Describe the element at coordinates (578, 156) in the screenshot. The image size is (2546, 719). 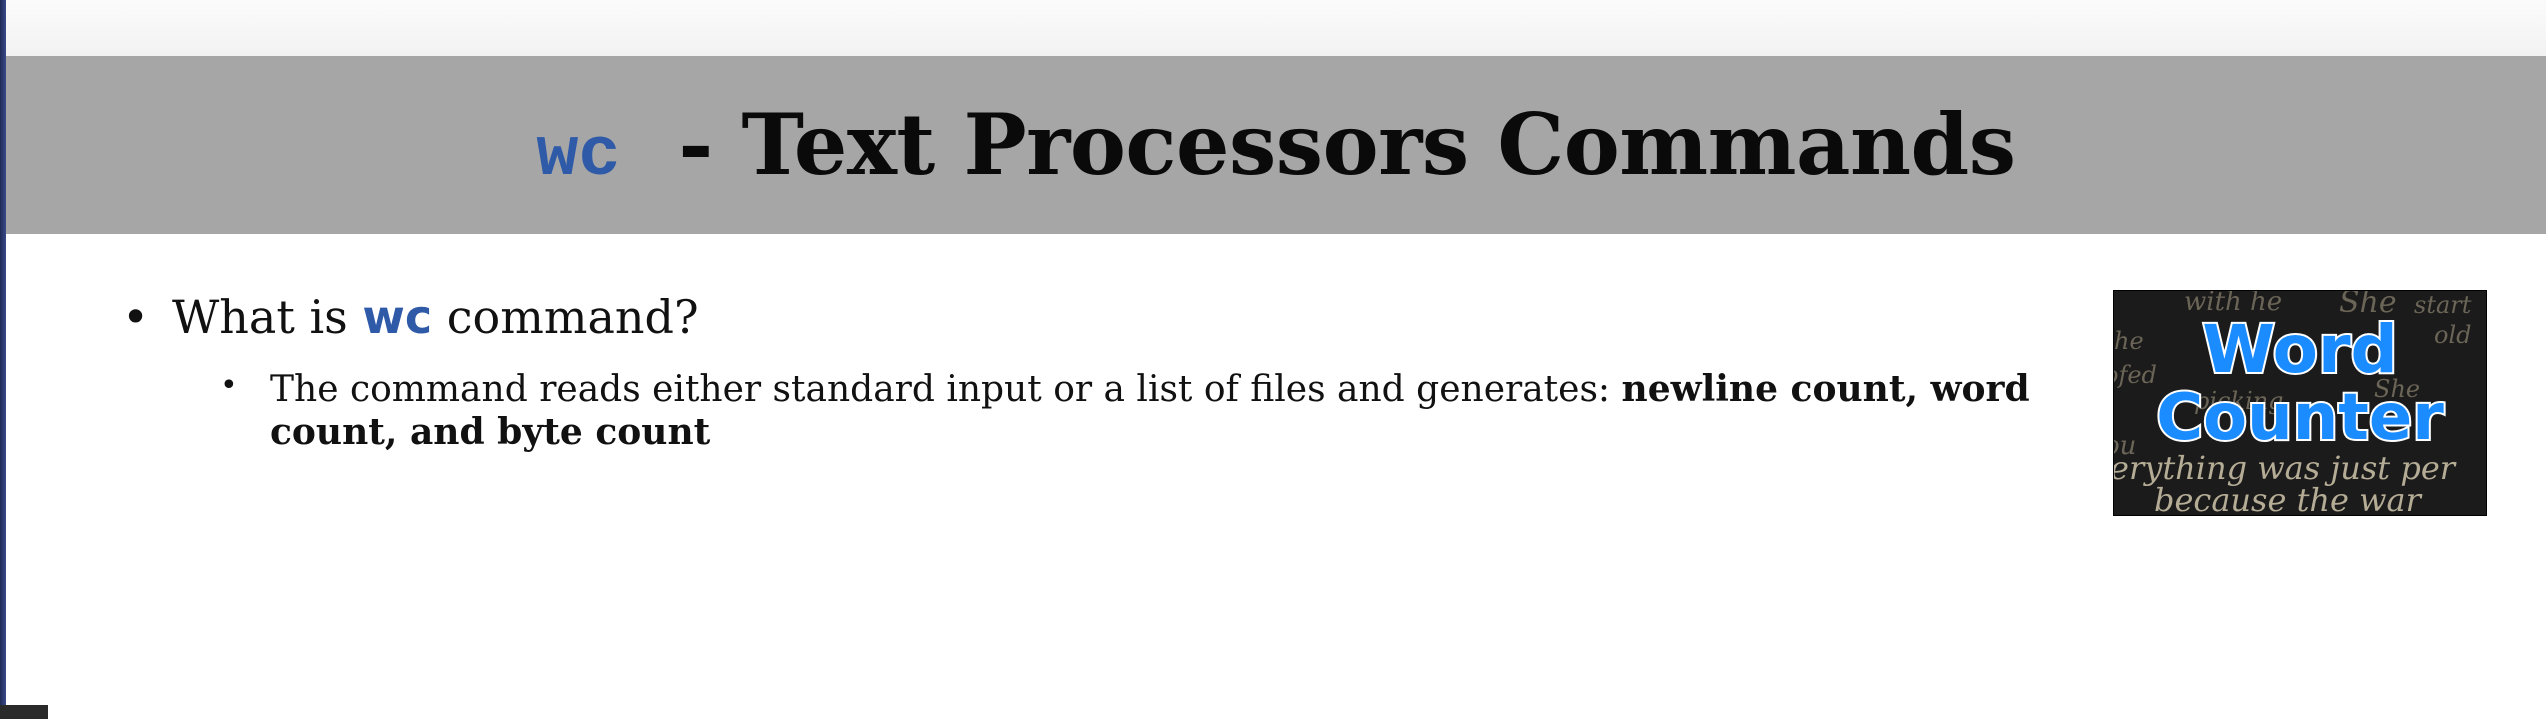
I see `title-command: wc` at that location.